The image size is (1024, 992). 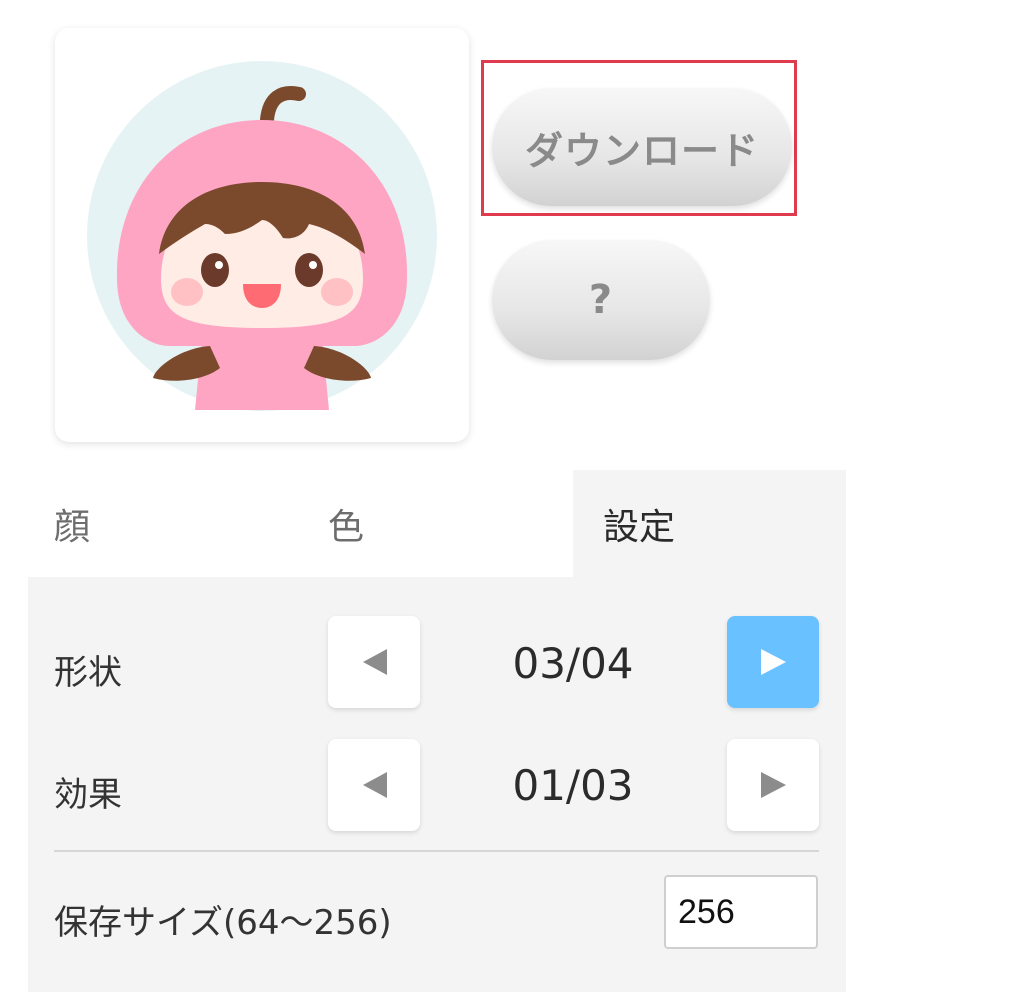 I want to click on tab-color: 色, so click(x=346, y=523).